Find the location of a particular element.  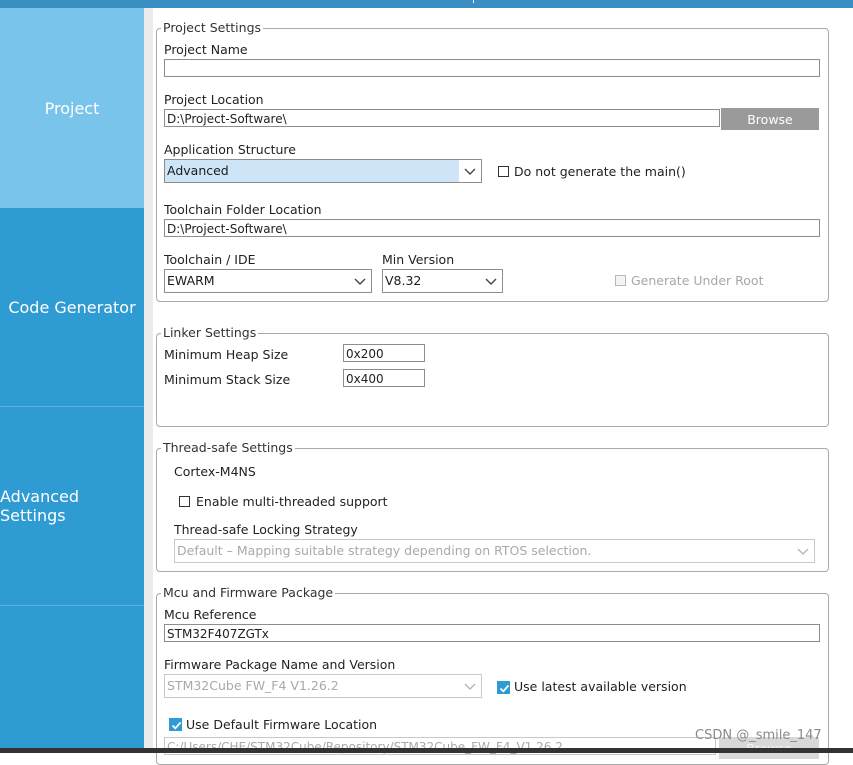

select-value: EWARM is located at coordinates (191, 280).